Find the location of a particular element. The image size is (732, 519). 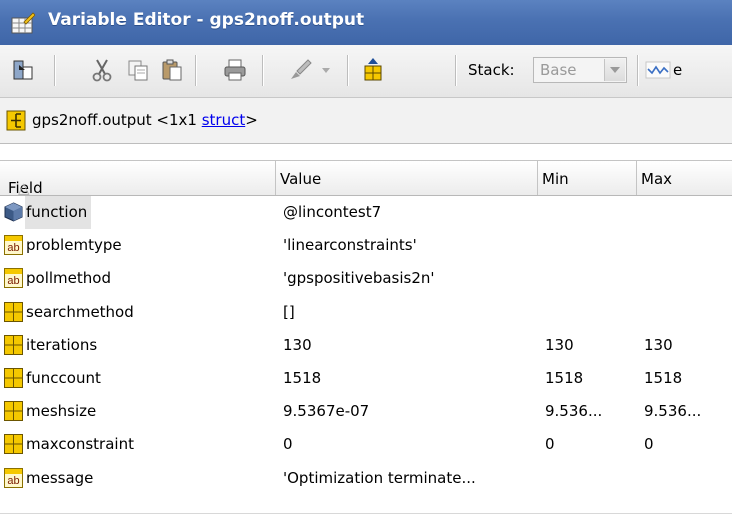

field-name: maxconstraint is located at coordinates (81, 444).